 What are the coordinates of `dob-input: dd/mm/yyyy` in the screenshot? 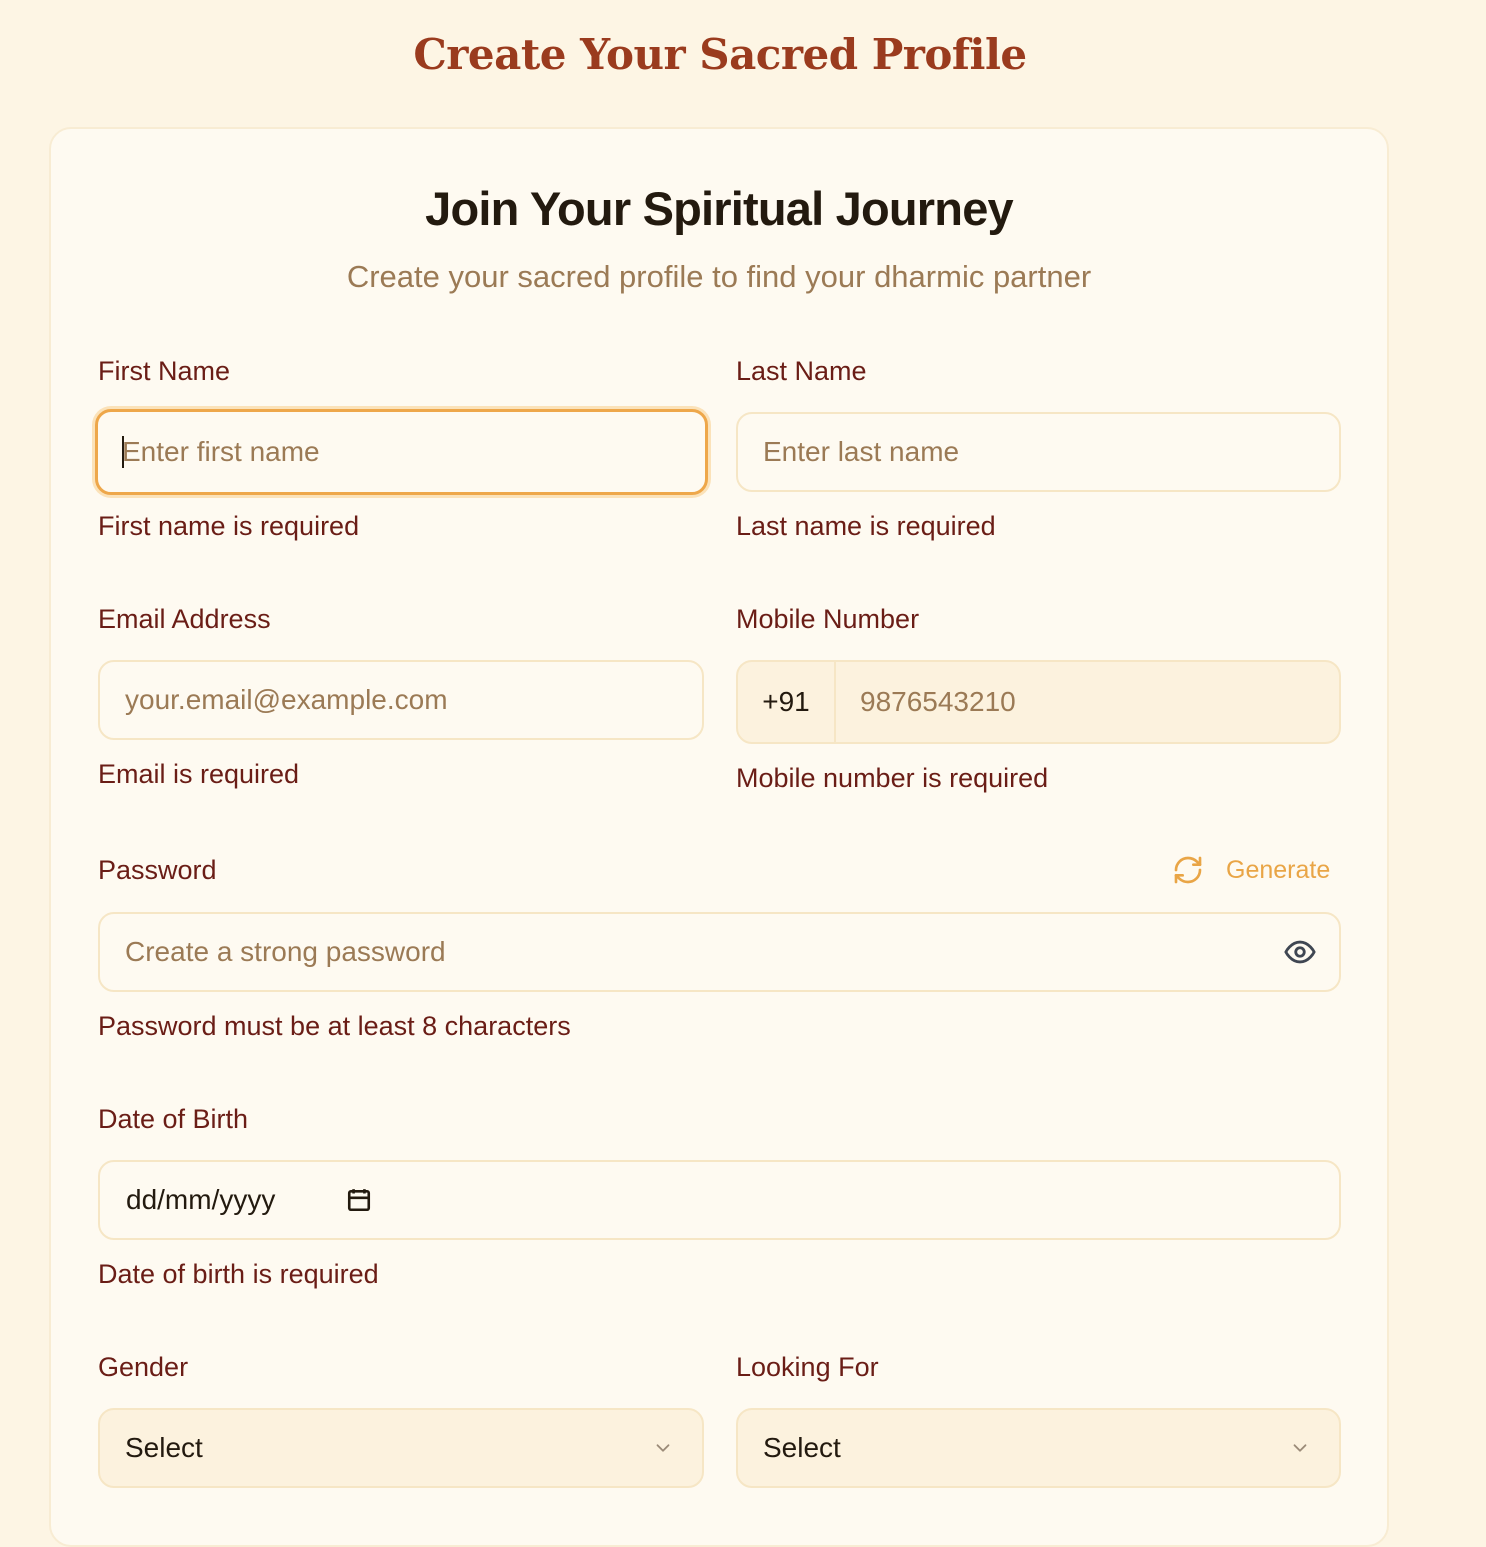 It's located at (719, 1200).